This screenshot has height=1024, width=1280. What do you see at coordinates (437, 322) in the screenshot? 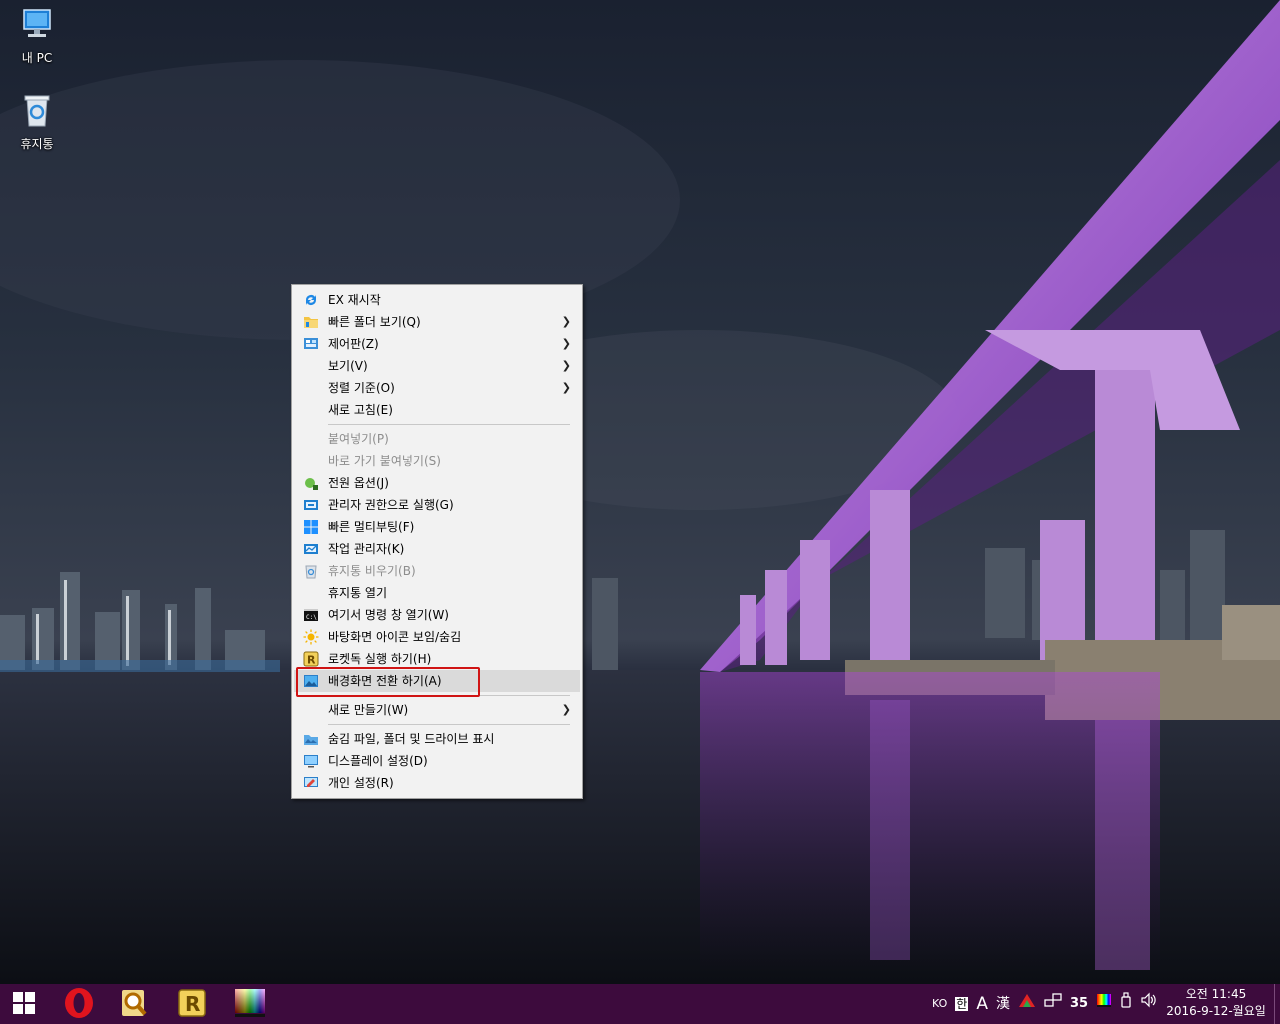
I see `menu-item-quick-folder: 빠른 폴더 보기(Q) ❯` at bounding box center [437, 322].